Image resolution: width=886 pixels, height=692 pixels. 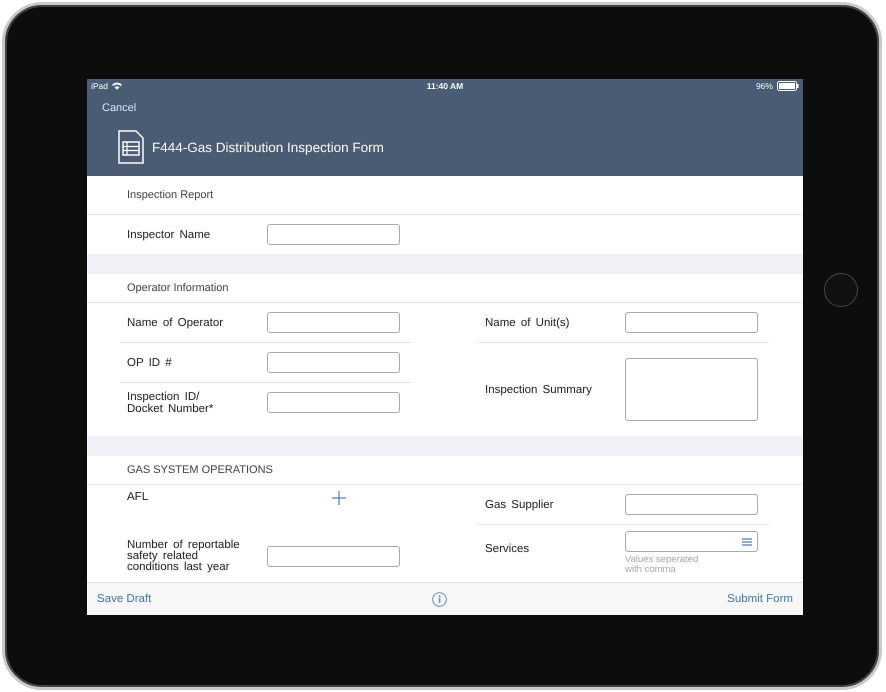 What do you see at coordinates (841, 290) in the screenshot?
I see `home-button` at bounding box center [841, 290].